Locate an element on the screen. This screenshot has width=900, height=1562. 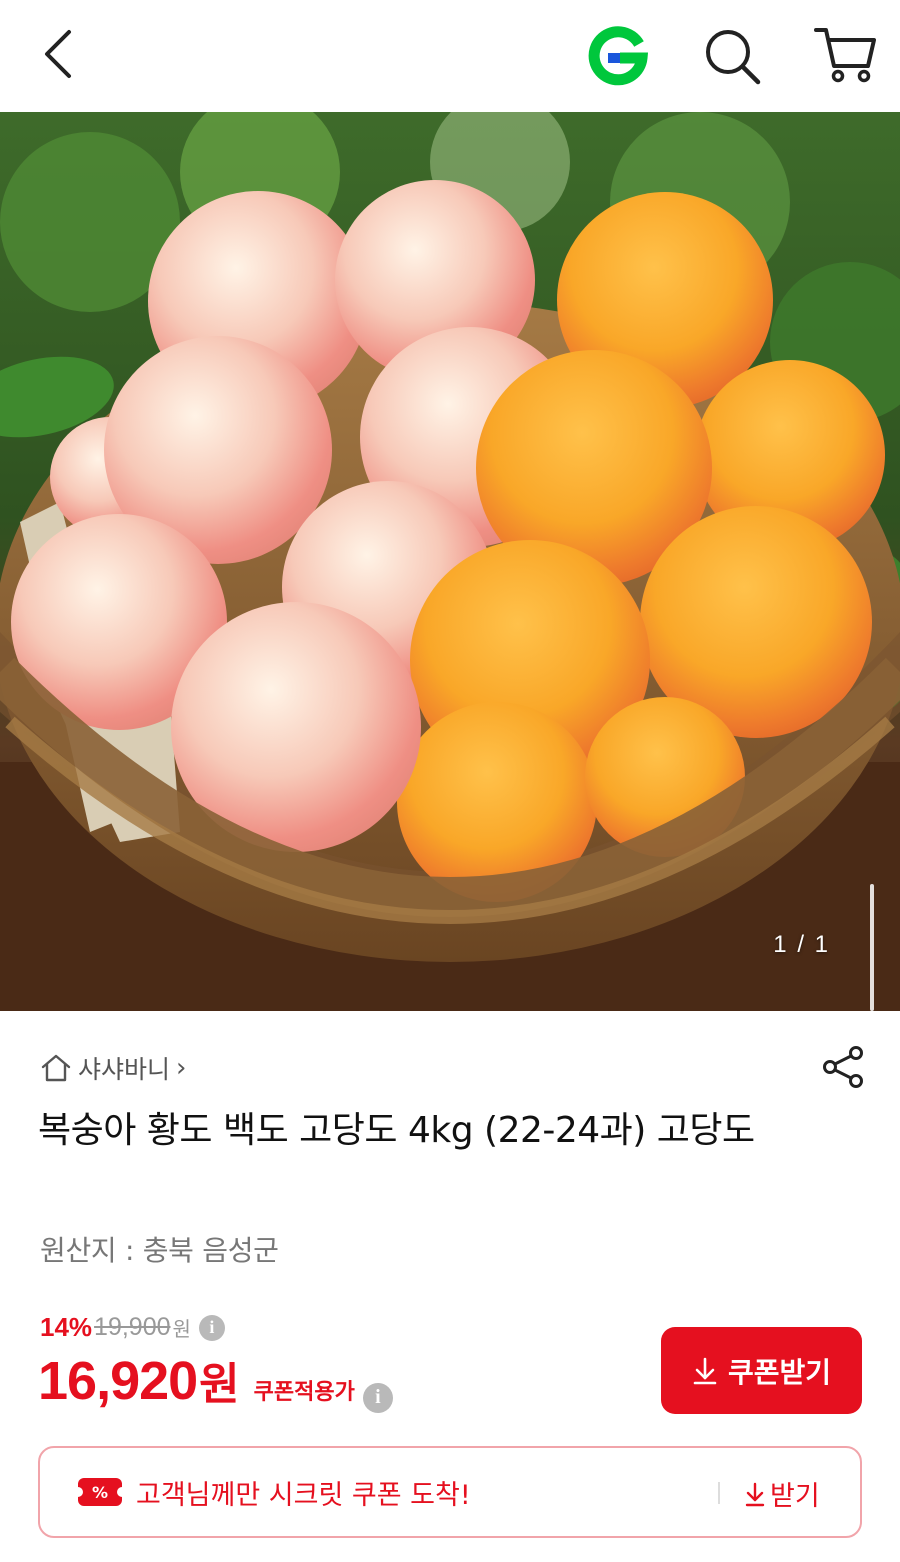
secret-coupon-banner: % 고객님께만 시크릿 쿠폰 도착! 받기 is located at coordinates (450, 1492).